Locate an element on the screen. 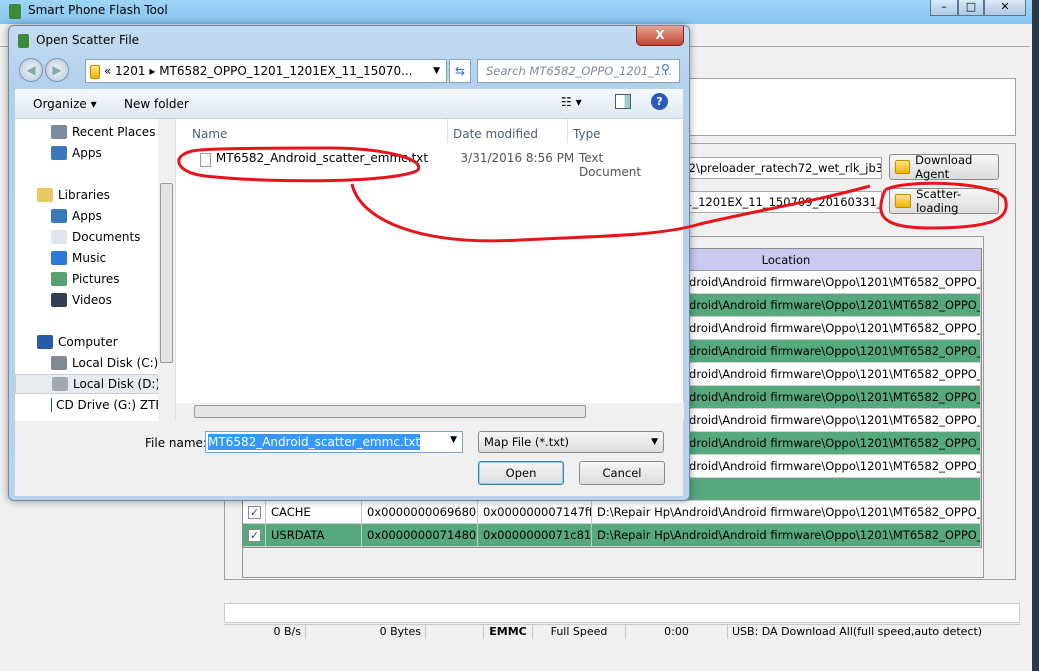  scatter-loading-label: Scatter-loading is located at coordinates (938, 201).